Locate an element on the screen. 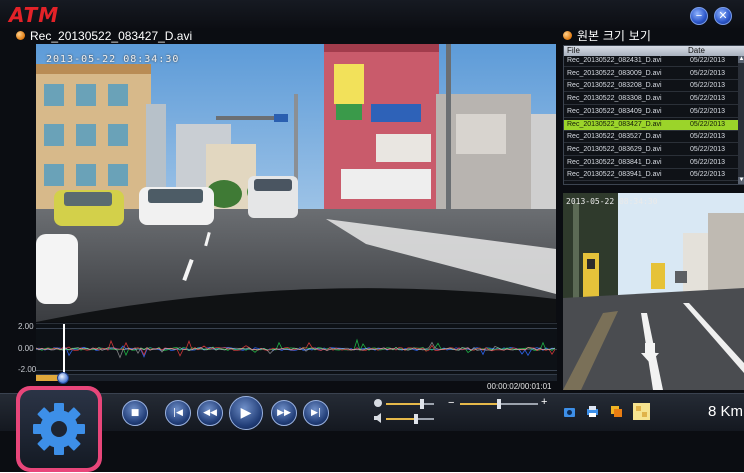 This screenshot has height=473, width=744. camera-capture-icon is located at coordinates (569, 411).